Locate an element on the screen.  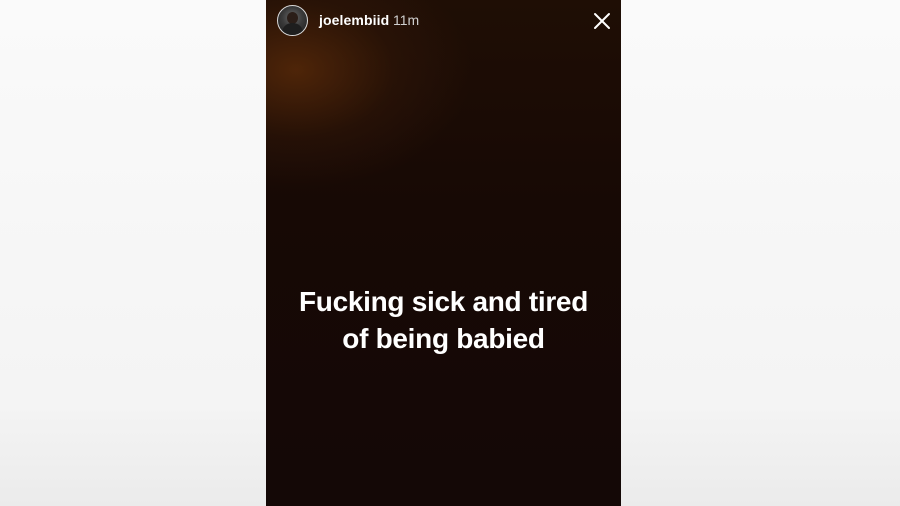
story-username: joelembiid is located at coordinates (354, 20).